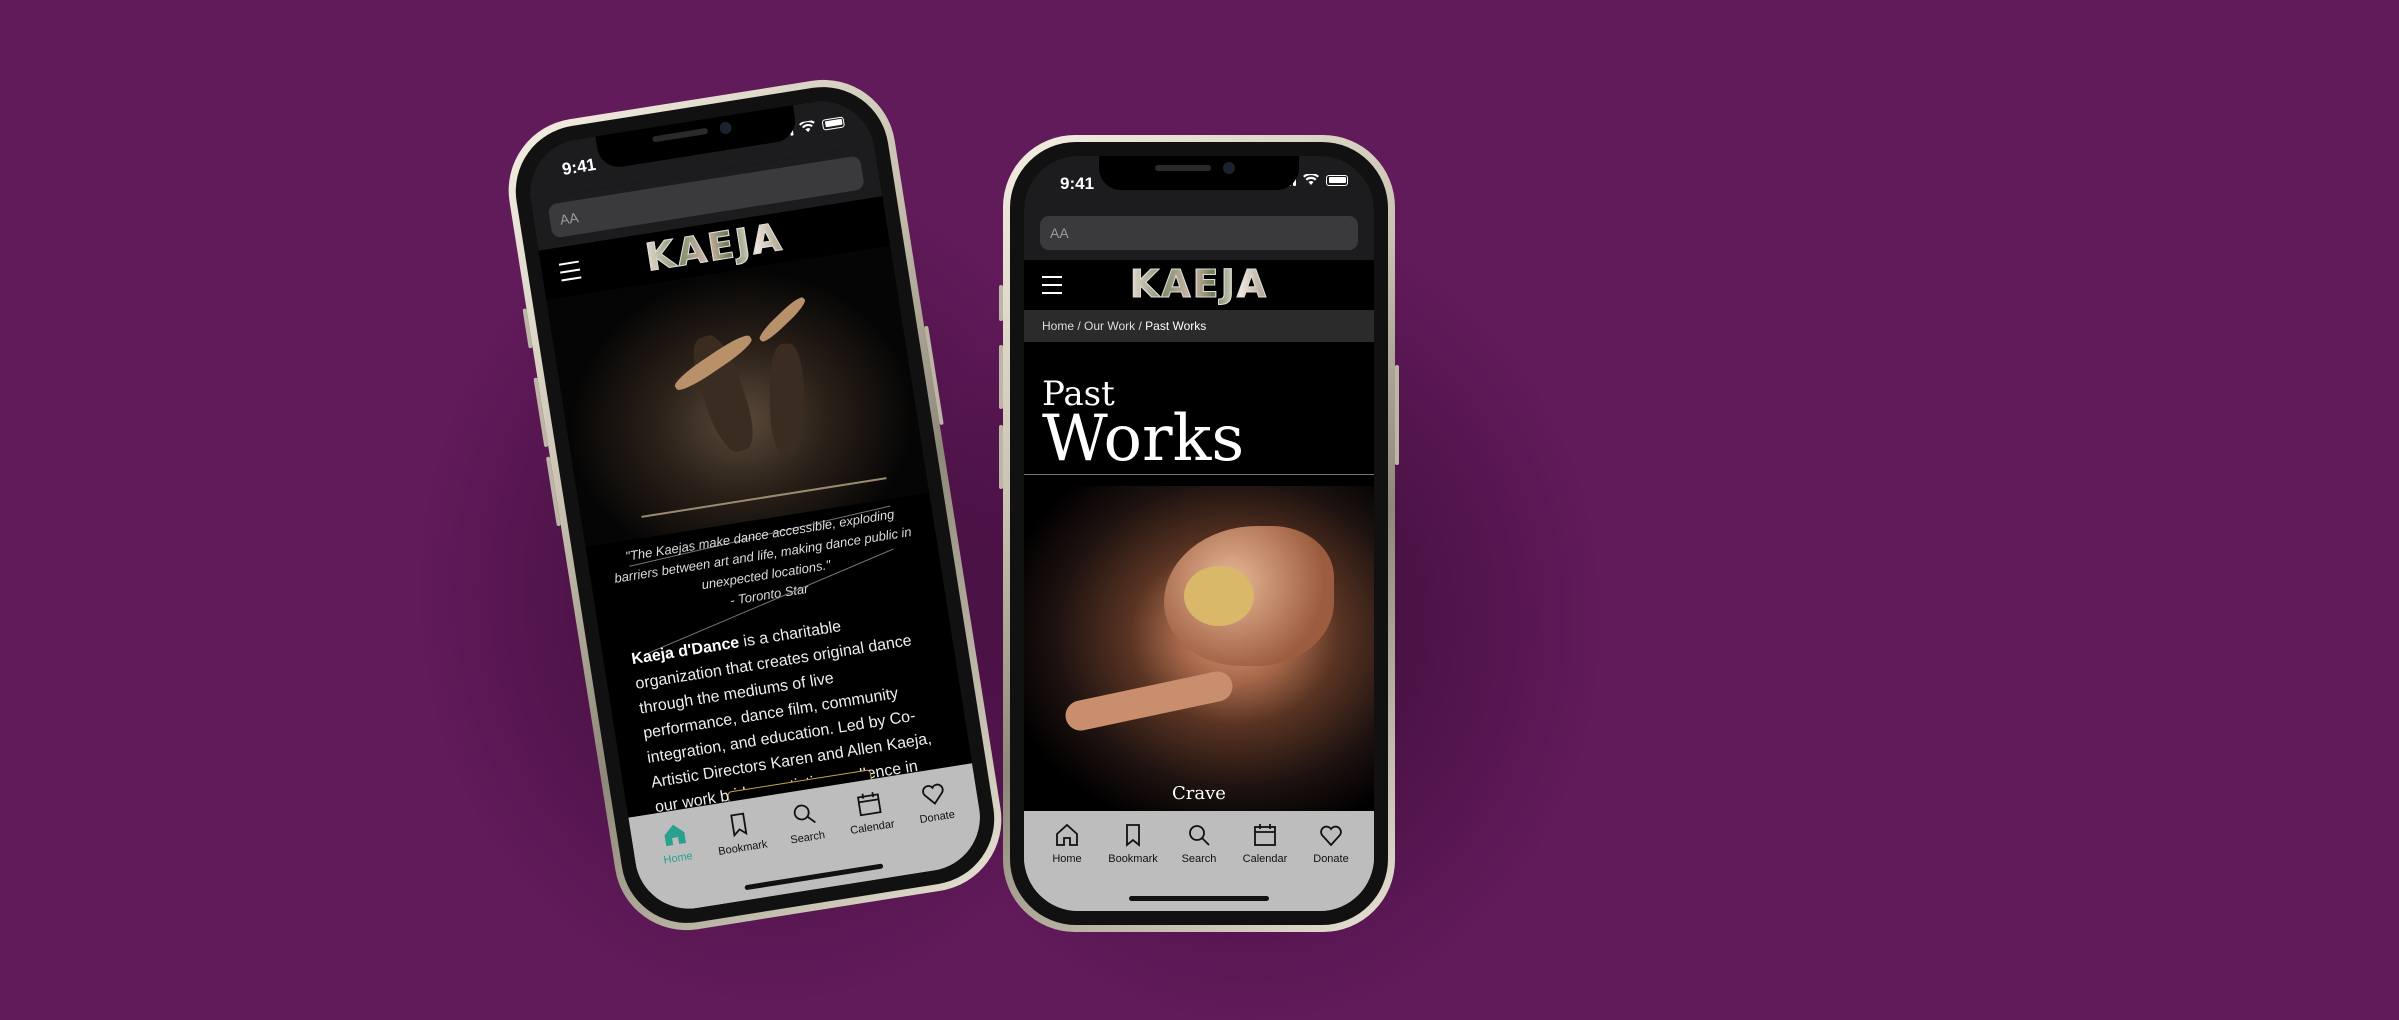 The image size is (2399, 1020). I want to click on breadcrumb-home: Home, so click(1058, 326).